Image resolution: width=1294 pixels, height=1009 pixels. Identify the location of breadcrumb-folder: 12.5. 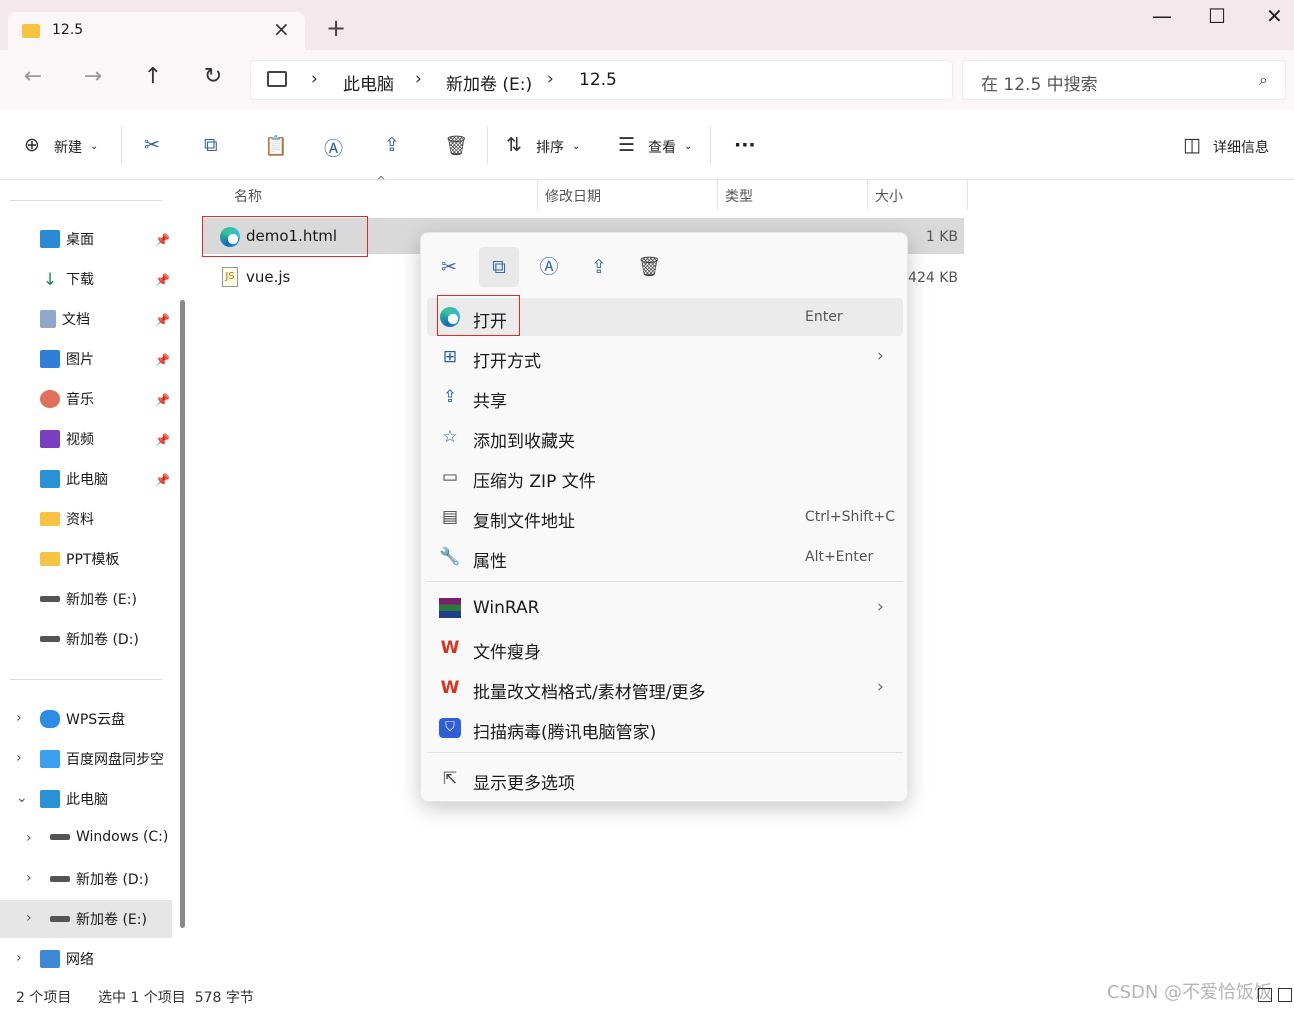
(598, 80).